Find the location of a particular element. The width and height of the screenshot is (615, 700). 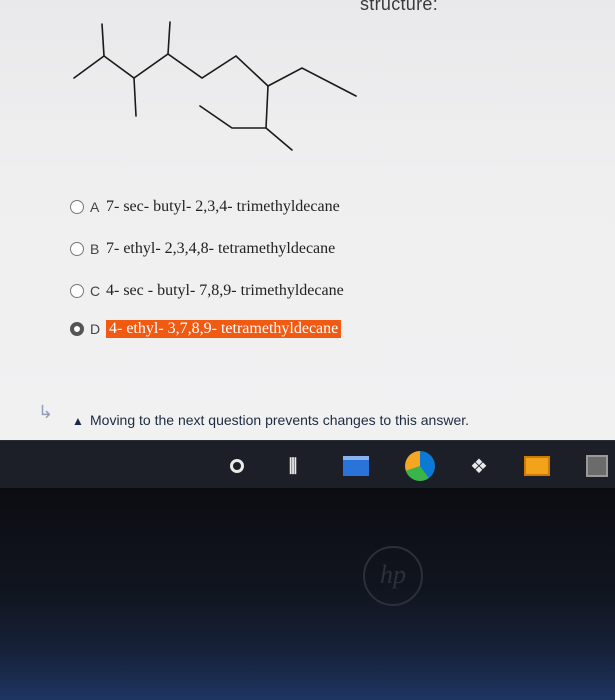

option-a: A 7- sec- butyl- 2,3,4- trimethyldecane is located at coordinates (205, 207).